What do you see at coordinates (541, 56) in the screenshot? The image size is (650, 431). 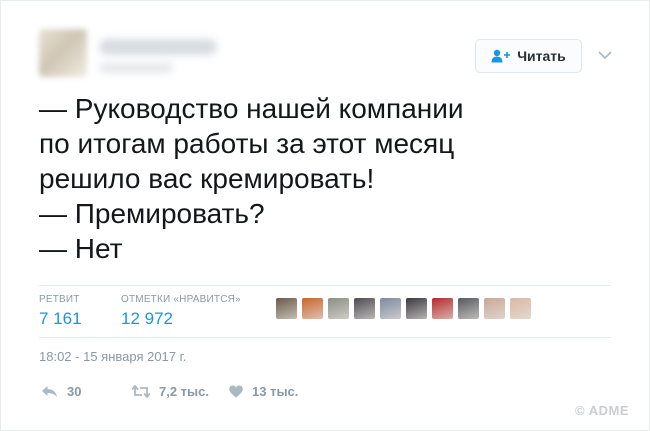 I see `follow-label: Читать` at bounding box center [541, 56].